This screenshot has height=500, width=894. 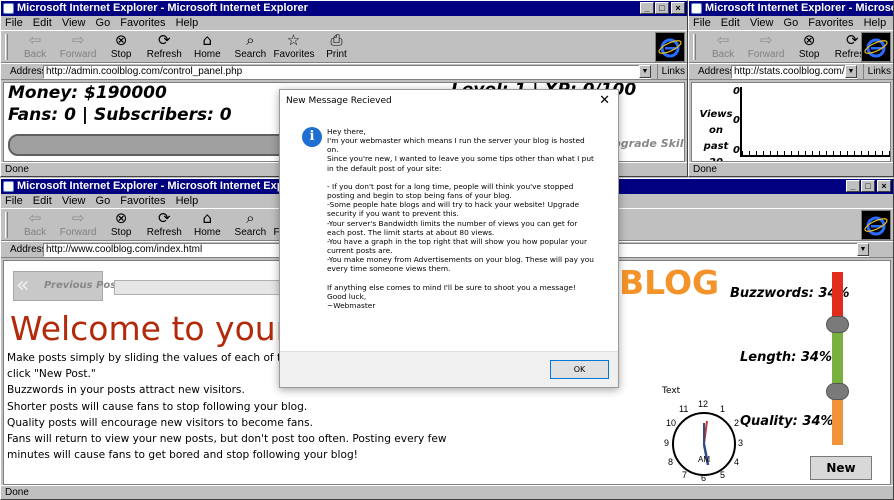 I want to click on clock-number-5: 5, so click(x=723, y=475).